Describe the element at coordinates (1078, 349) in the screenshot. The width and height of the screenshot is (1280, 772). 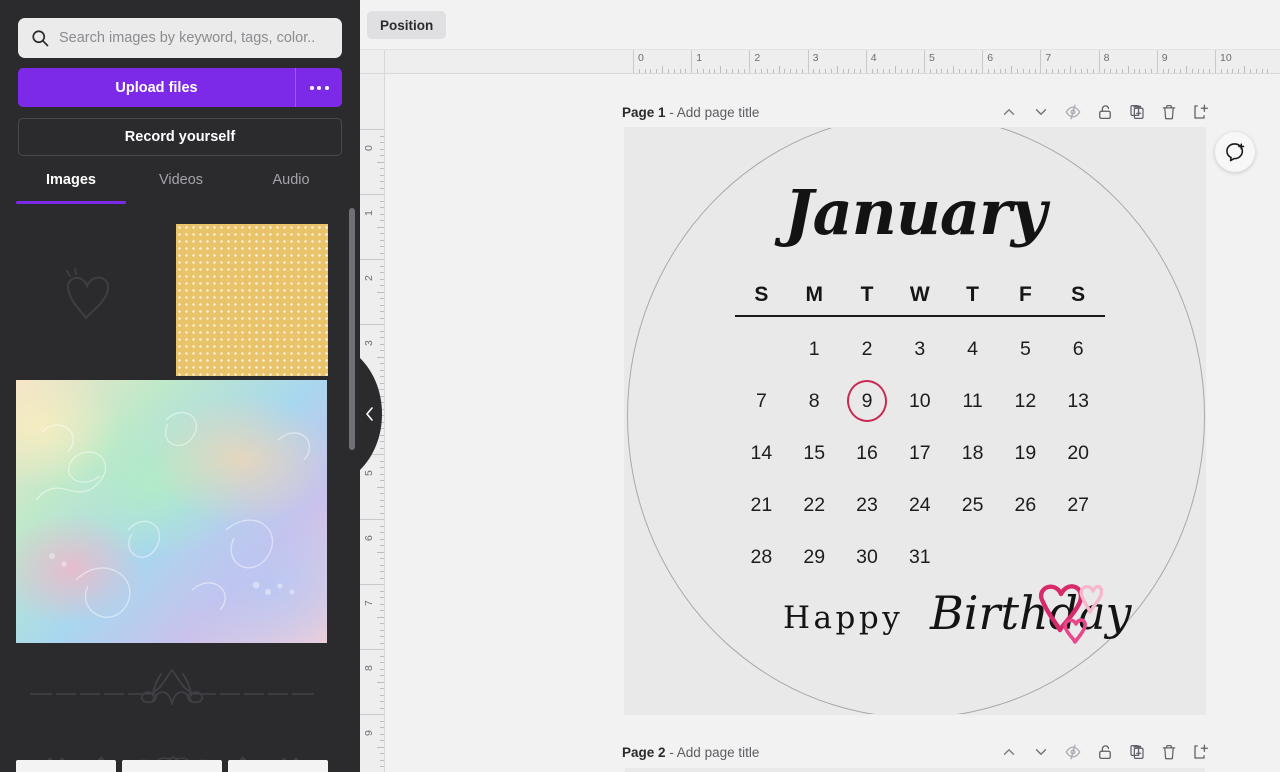
I see `calendar-day: 6` at that location.